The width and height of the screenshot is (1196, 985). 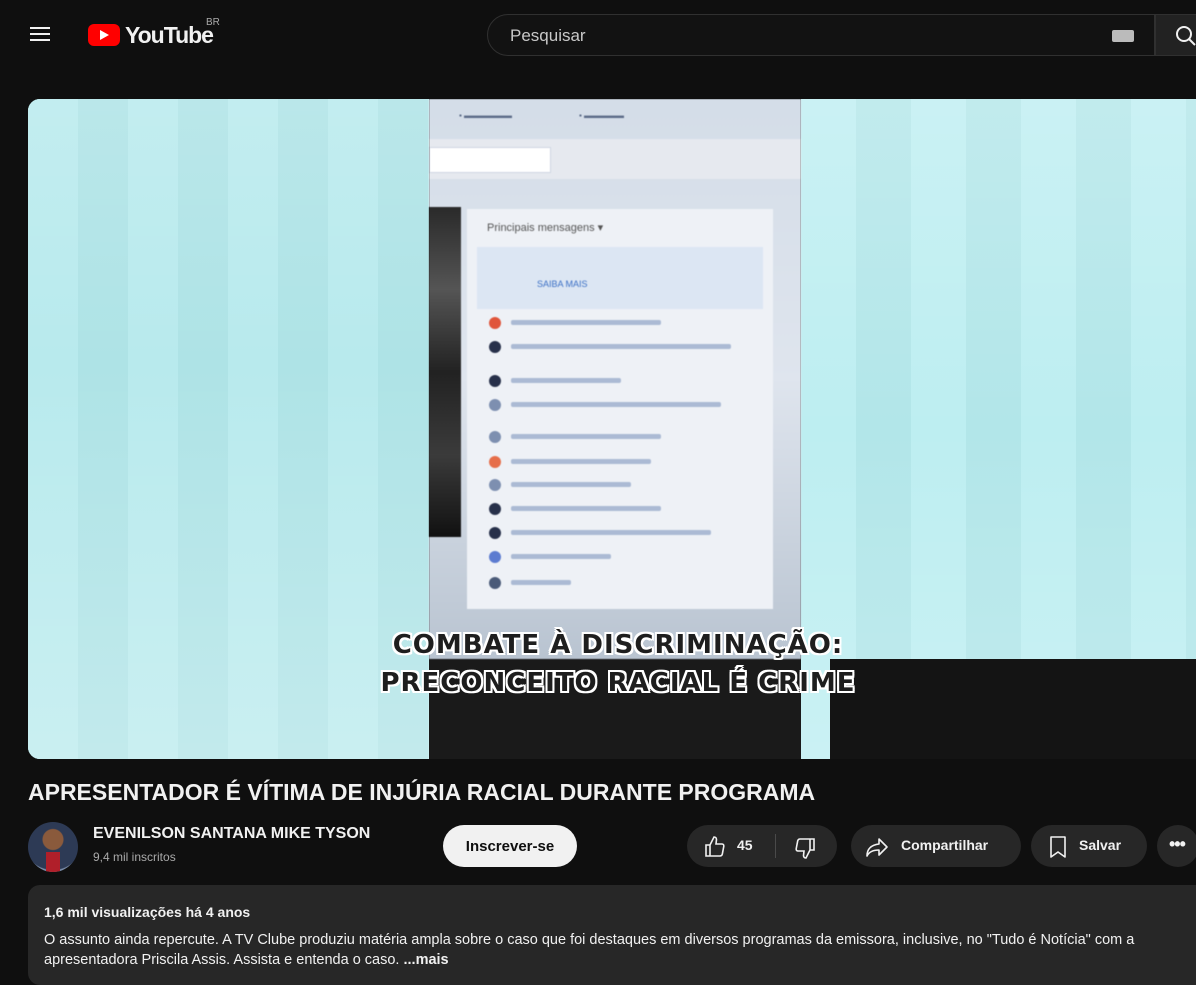 I want to click on subscribe-button: Inscrever-se, so click(x=510, y=846).